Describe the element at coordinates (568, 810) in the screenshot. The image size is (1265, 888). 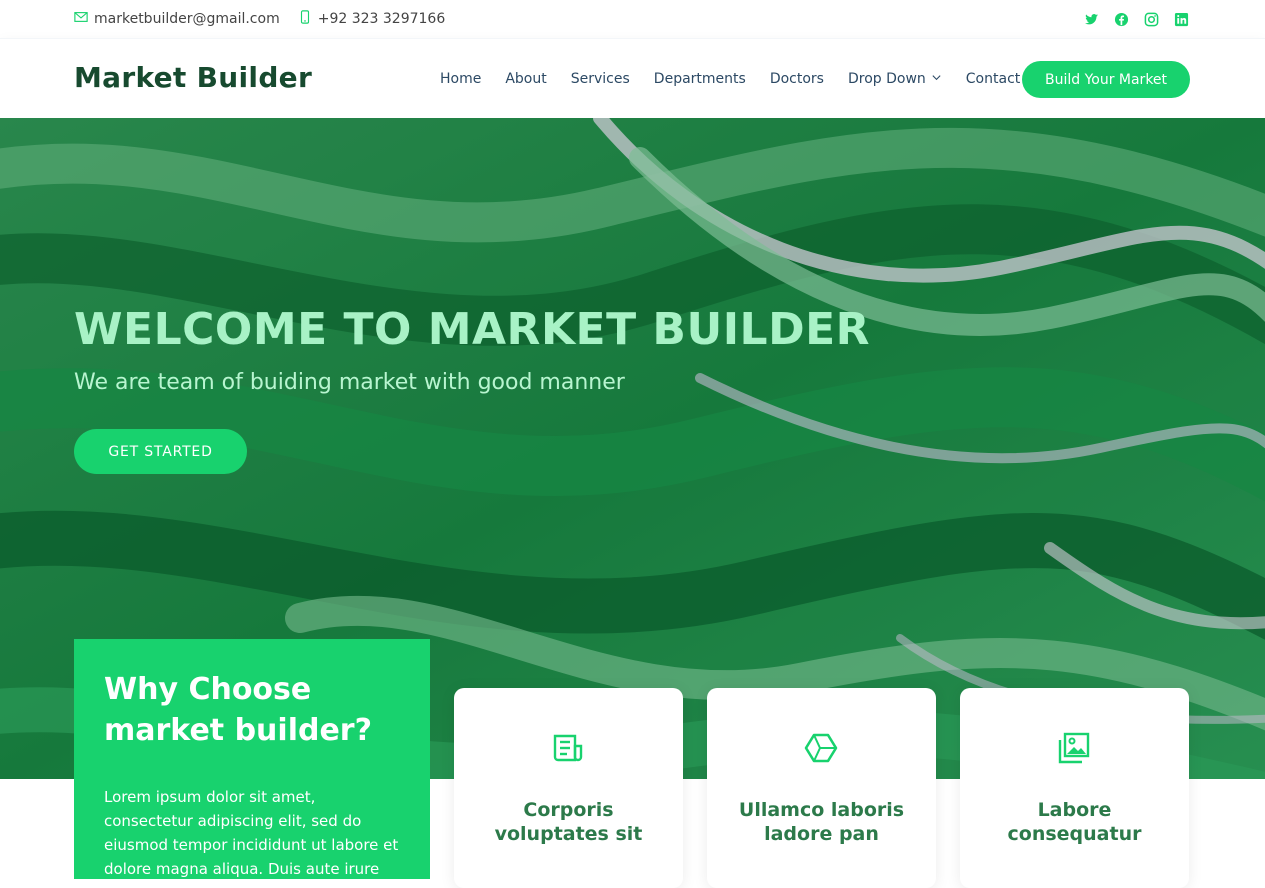
I see `feature-card-title-line-1: Corporis` at that location.